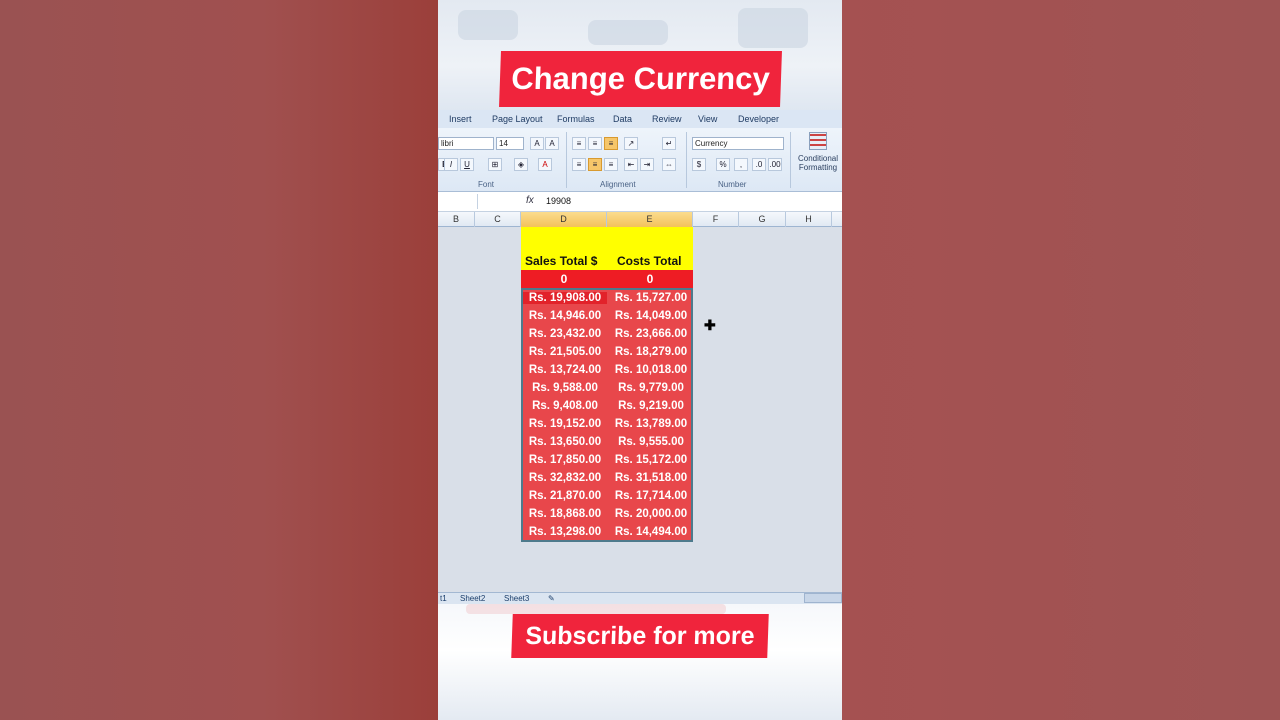  I want to click on conditional-formatting-button: Conditional Formatting, so click(818, 156).